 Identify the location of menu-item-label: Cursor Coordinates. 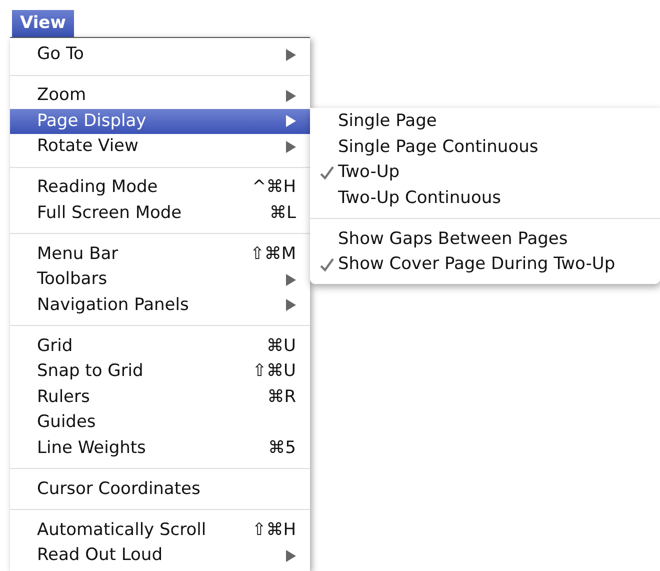
(119, 489).